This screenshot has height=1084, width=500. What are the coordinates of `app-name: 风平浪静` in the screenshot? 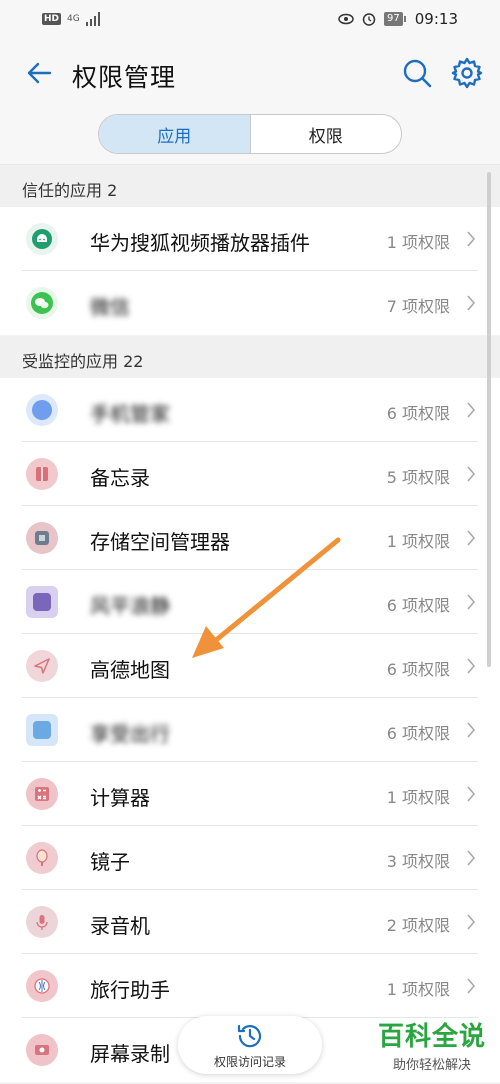 It's located at (130, 606).